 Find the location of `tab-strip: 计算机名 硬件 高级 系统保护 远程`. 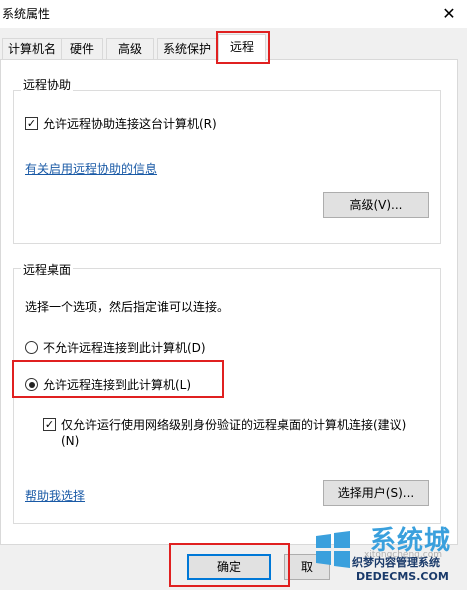

tab-strip: 计算机名 硬件 高级 系统保护 远程 is located at coordinates (233, 46).